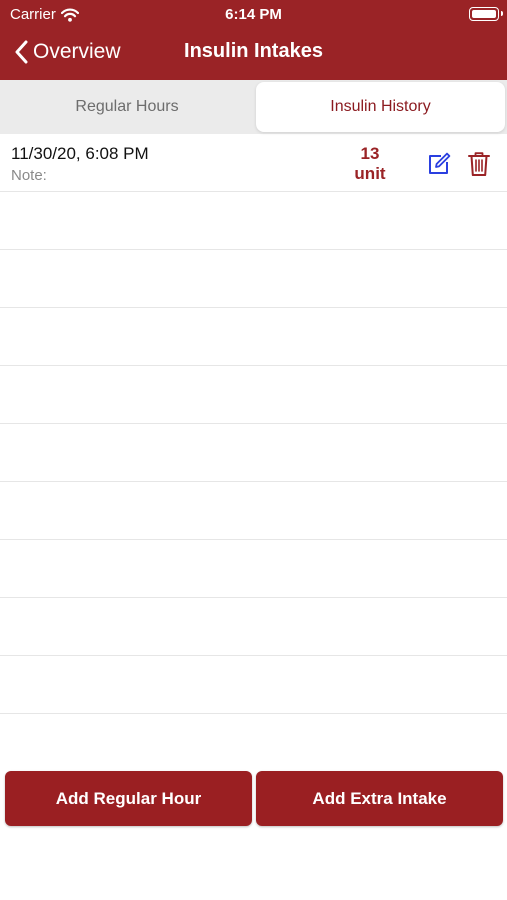 Image resolution: width=507 pixels, height=900 pixels. I want to click on tab-insulin-history: Insulin History, so click(380, 107).